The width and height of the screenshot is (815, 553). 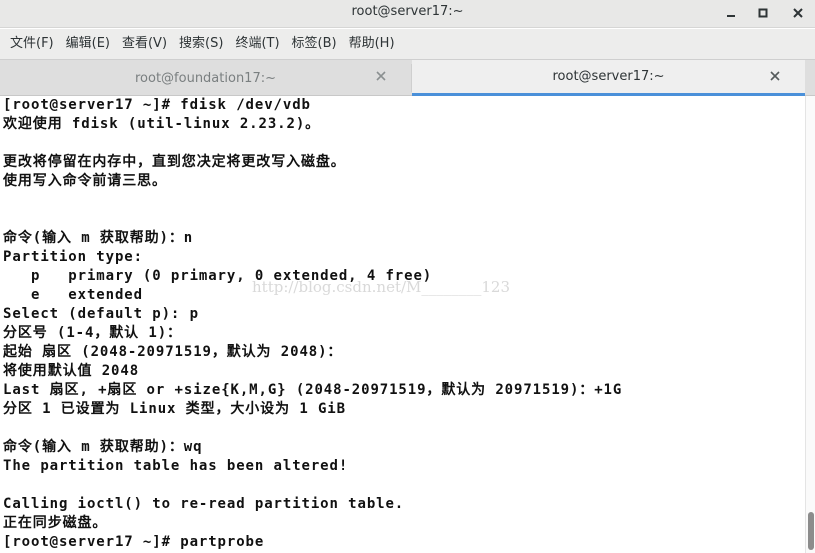 I want to click on tab-bar: root@foundation17:~ root@server17:~, so click(x=407, y=77).